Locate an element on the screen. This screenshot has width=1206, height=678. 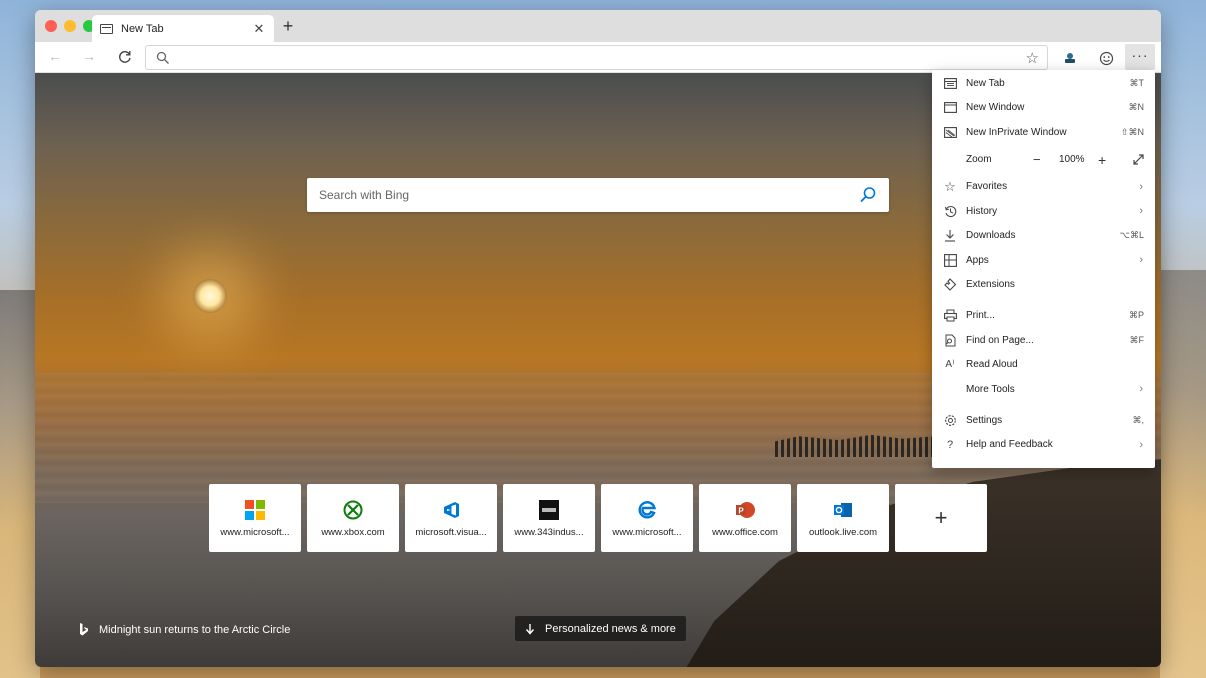
menu-item-label: Extensions is located at coordinates (990, 285).